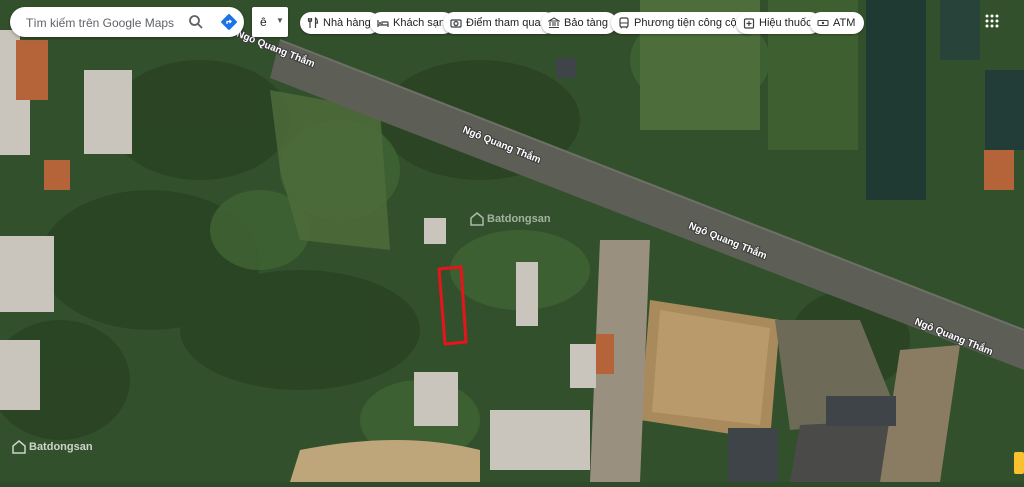  Describe the element at coordinates (270, 22) in the screenshot. I see `language-dropdown: ê ▼` at that location.